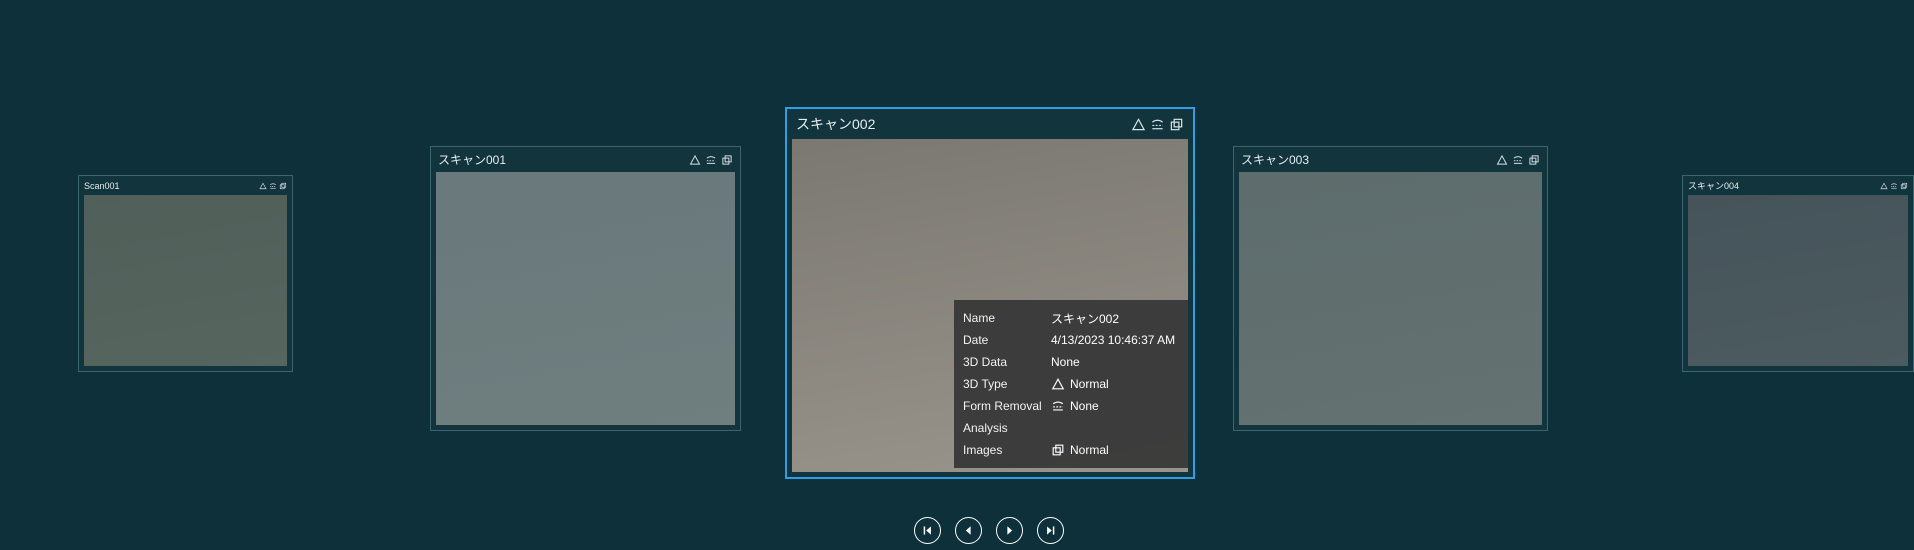 Image resolution: width=1914 pixels, height=550 pixels. I want to click on card-header: スキャン003, so click(1390, 159).